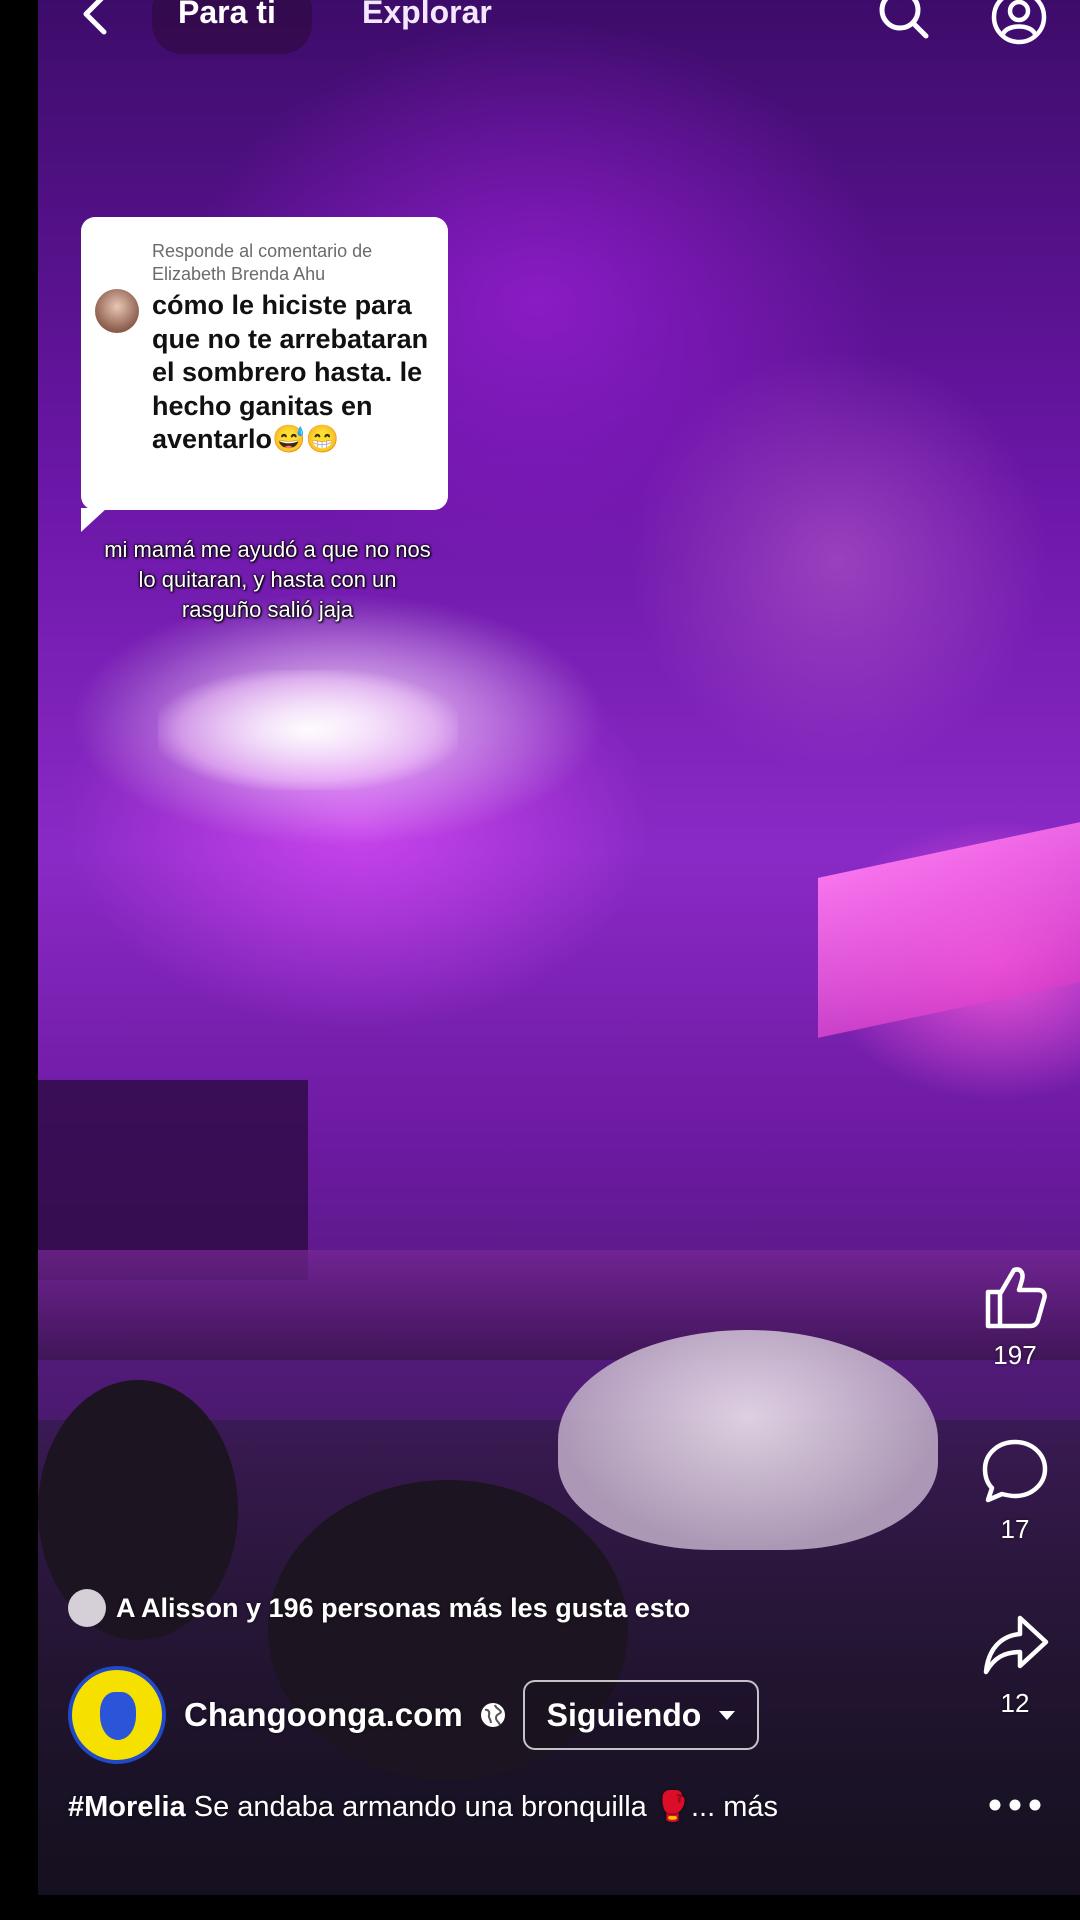  What do you see at coordinates (323, 1715) in the screenshot?
I see `page-name: Changoonga.com` at bounding box center [323, 1715].